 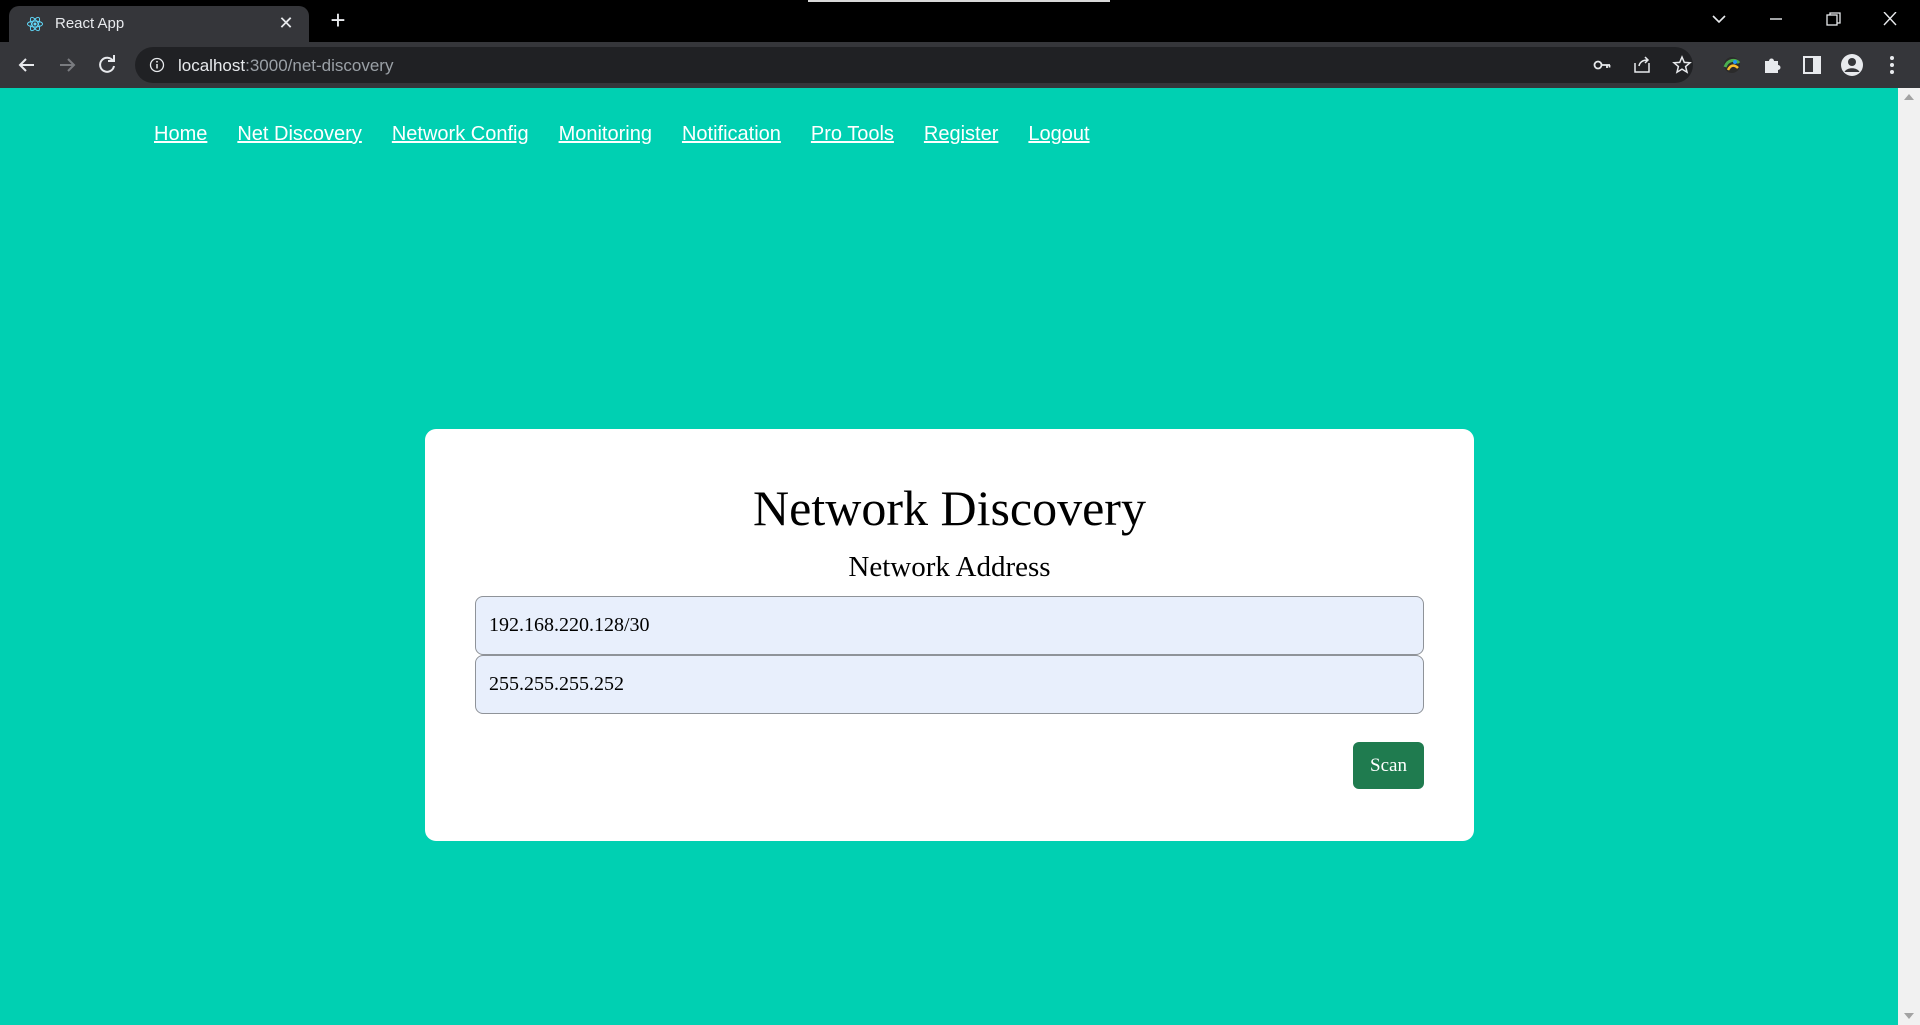 What do you see at coordinates (1682, 65) in the screenshot?
I see `bookmark-star-icon` at bounding box center [1682, 65].